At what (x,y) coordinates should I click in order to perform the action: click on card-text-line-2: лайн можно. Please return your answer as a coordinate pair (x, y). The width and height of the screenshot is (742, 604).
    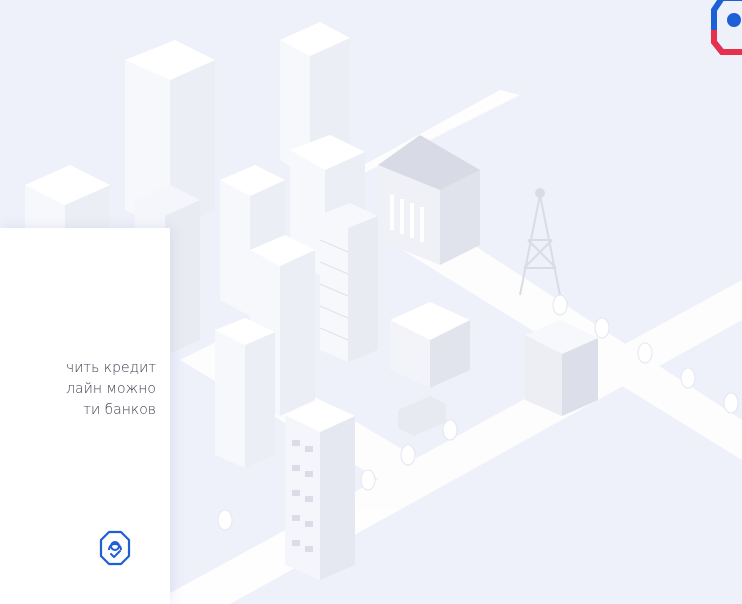
    Looking at the image, I should click on (111, 389).